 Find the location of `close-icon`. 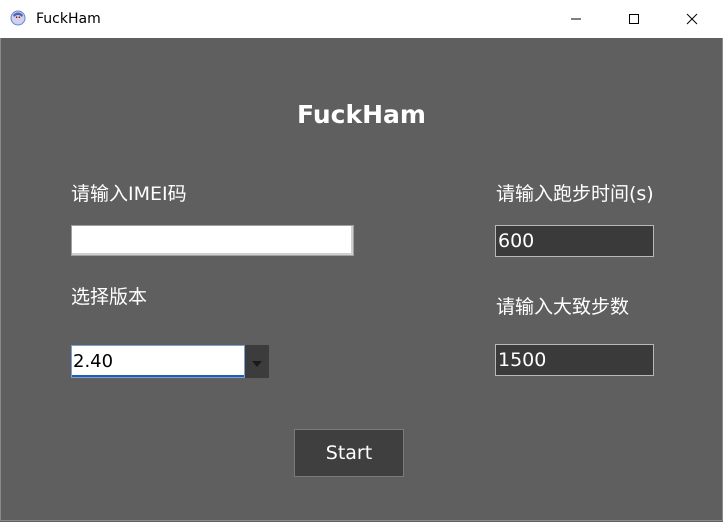

close-icon is located at coordinates (692, 19).